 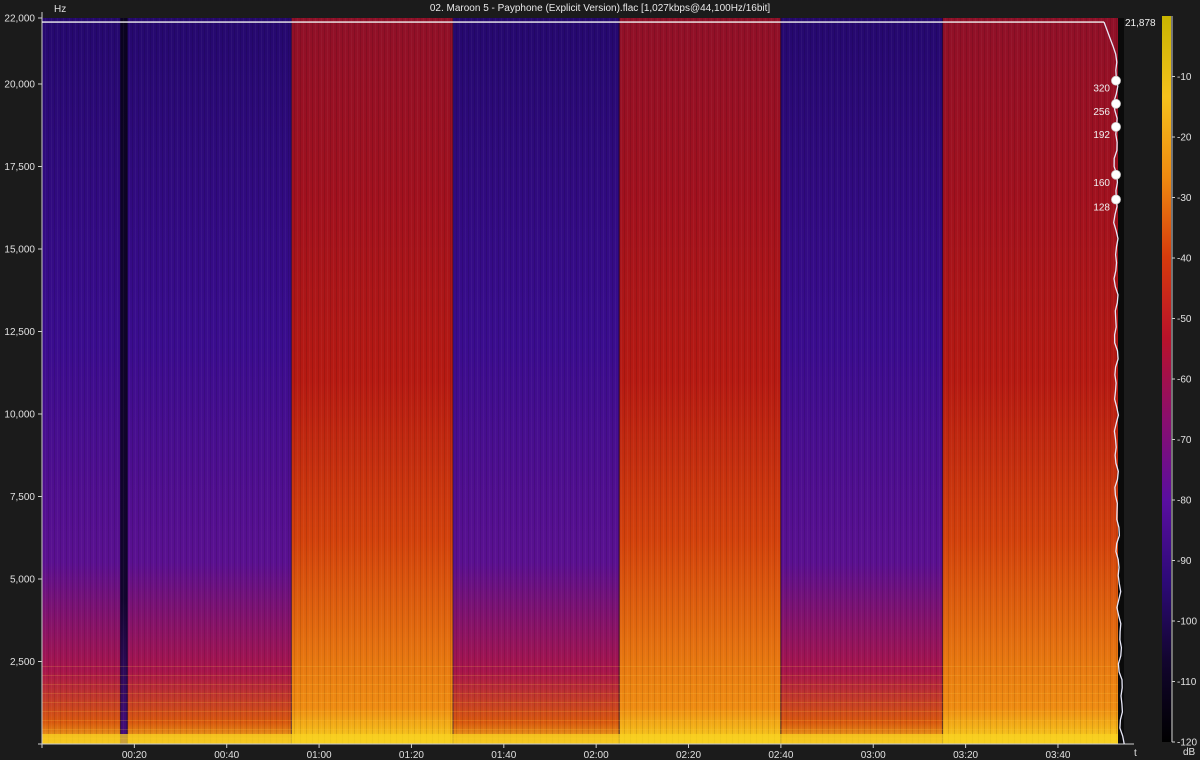 What do you see at coordinates (596, 755) in the screenshot?
I see `x-tick-label: 02:00` at bounding box center [596, 755].